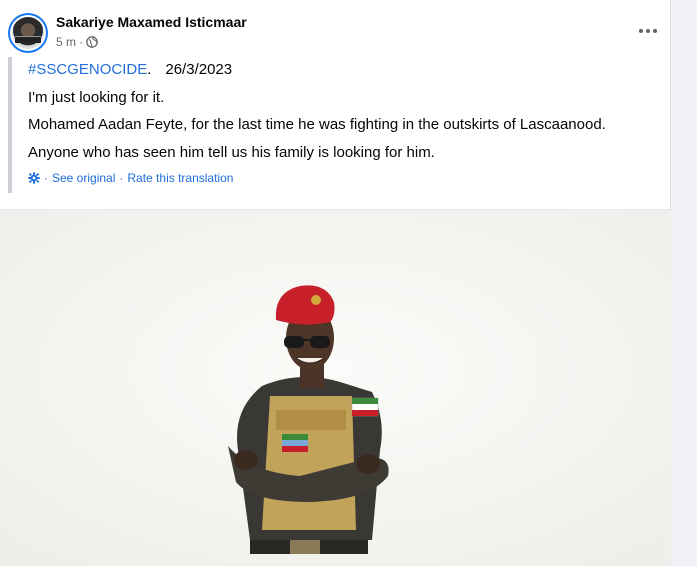 Image resolution: width=697 pixels, height=566 pixels. I want to click on gear-icon, so click(34, 178).